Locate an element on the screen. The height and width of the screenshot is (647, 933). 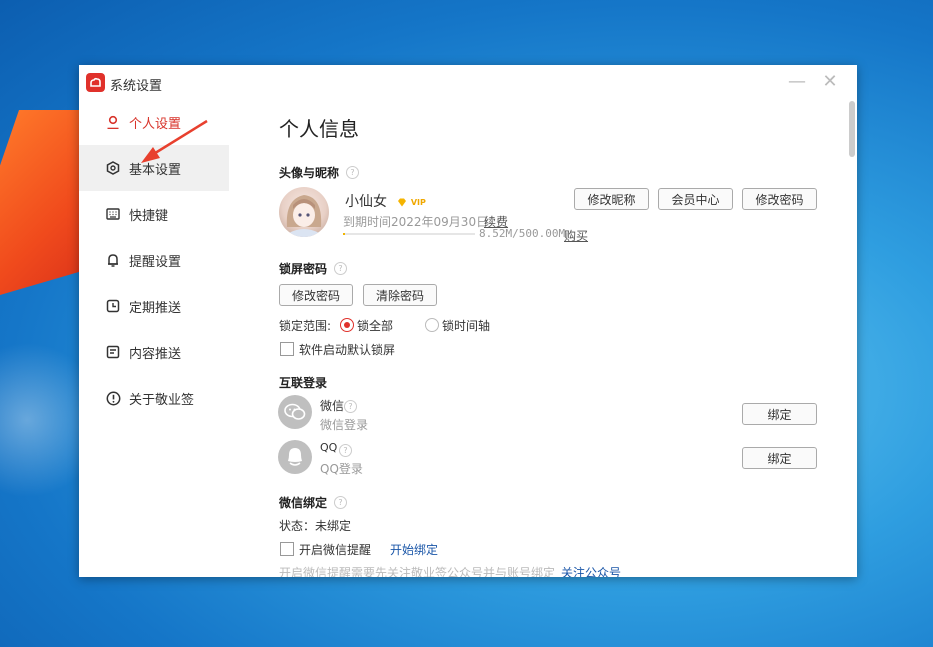
lock-change-password-button: 修改密码 is located at coordinates (316, 295).